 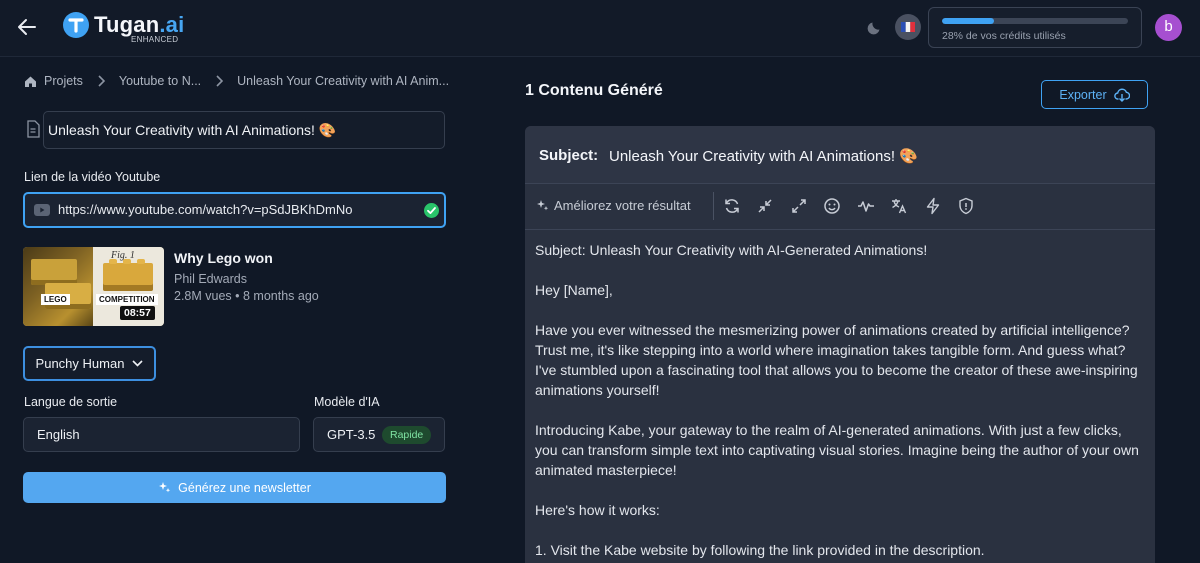 I want to click on cloud-download-icon, so click(x=1121, y=95).